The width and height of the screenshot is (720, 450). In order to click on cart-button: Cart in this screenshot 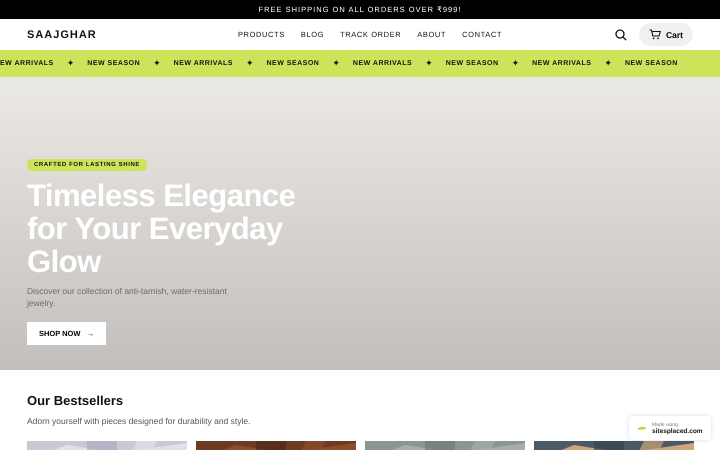, I will do `click(665, 34)`.